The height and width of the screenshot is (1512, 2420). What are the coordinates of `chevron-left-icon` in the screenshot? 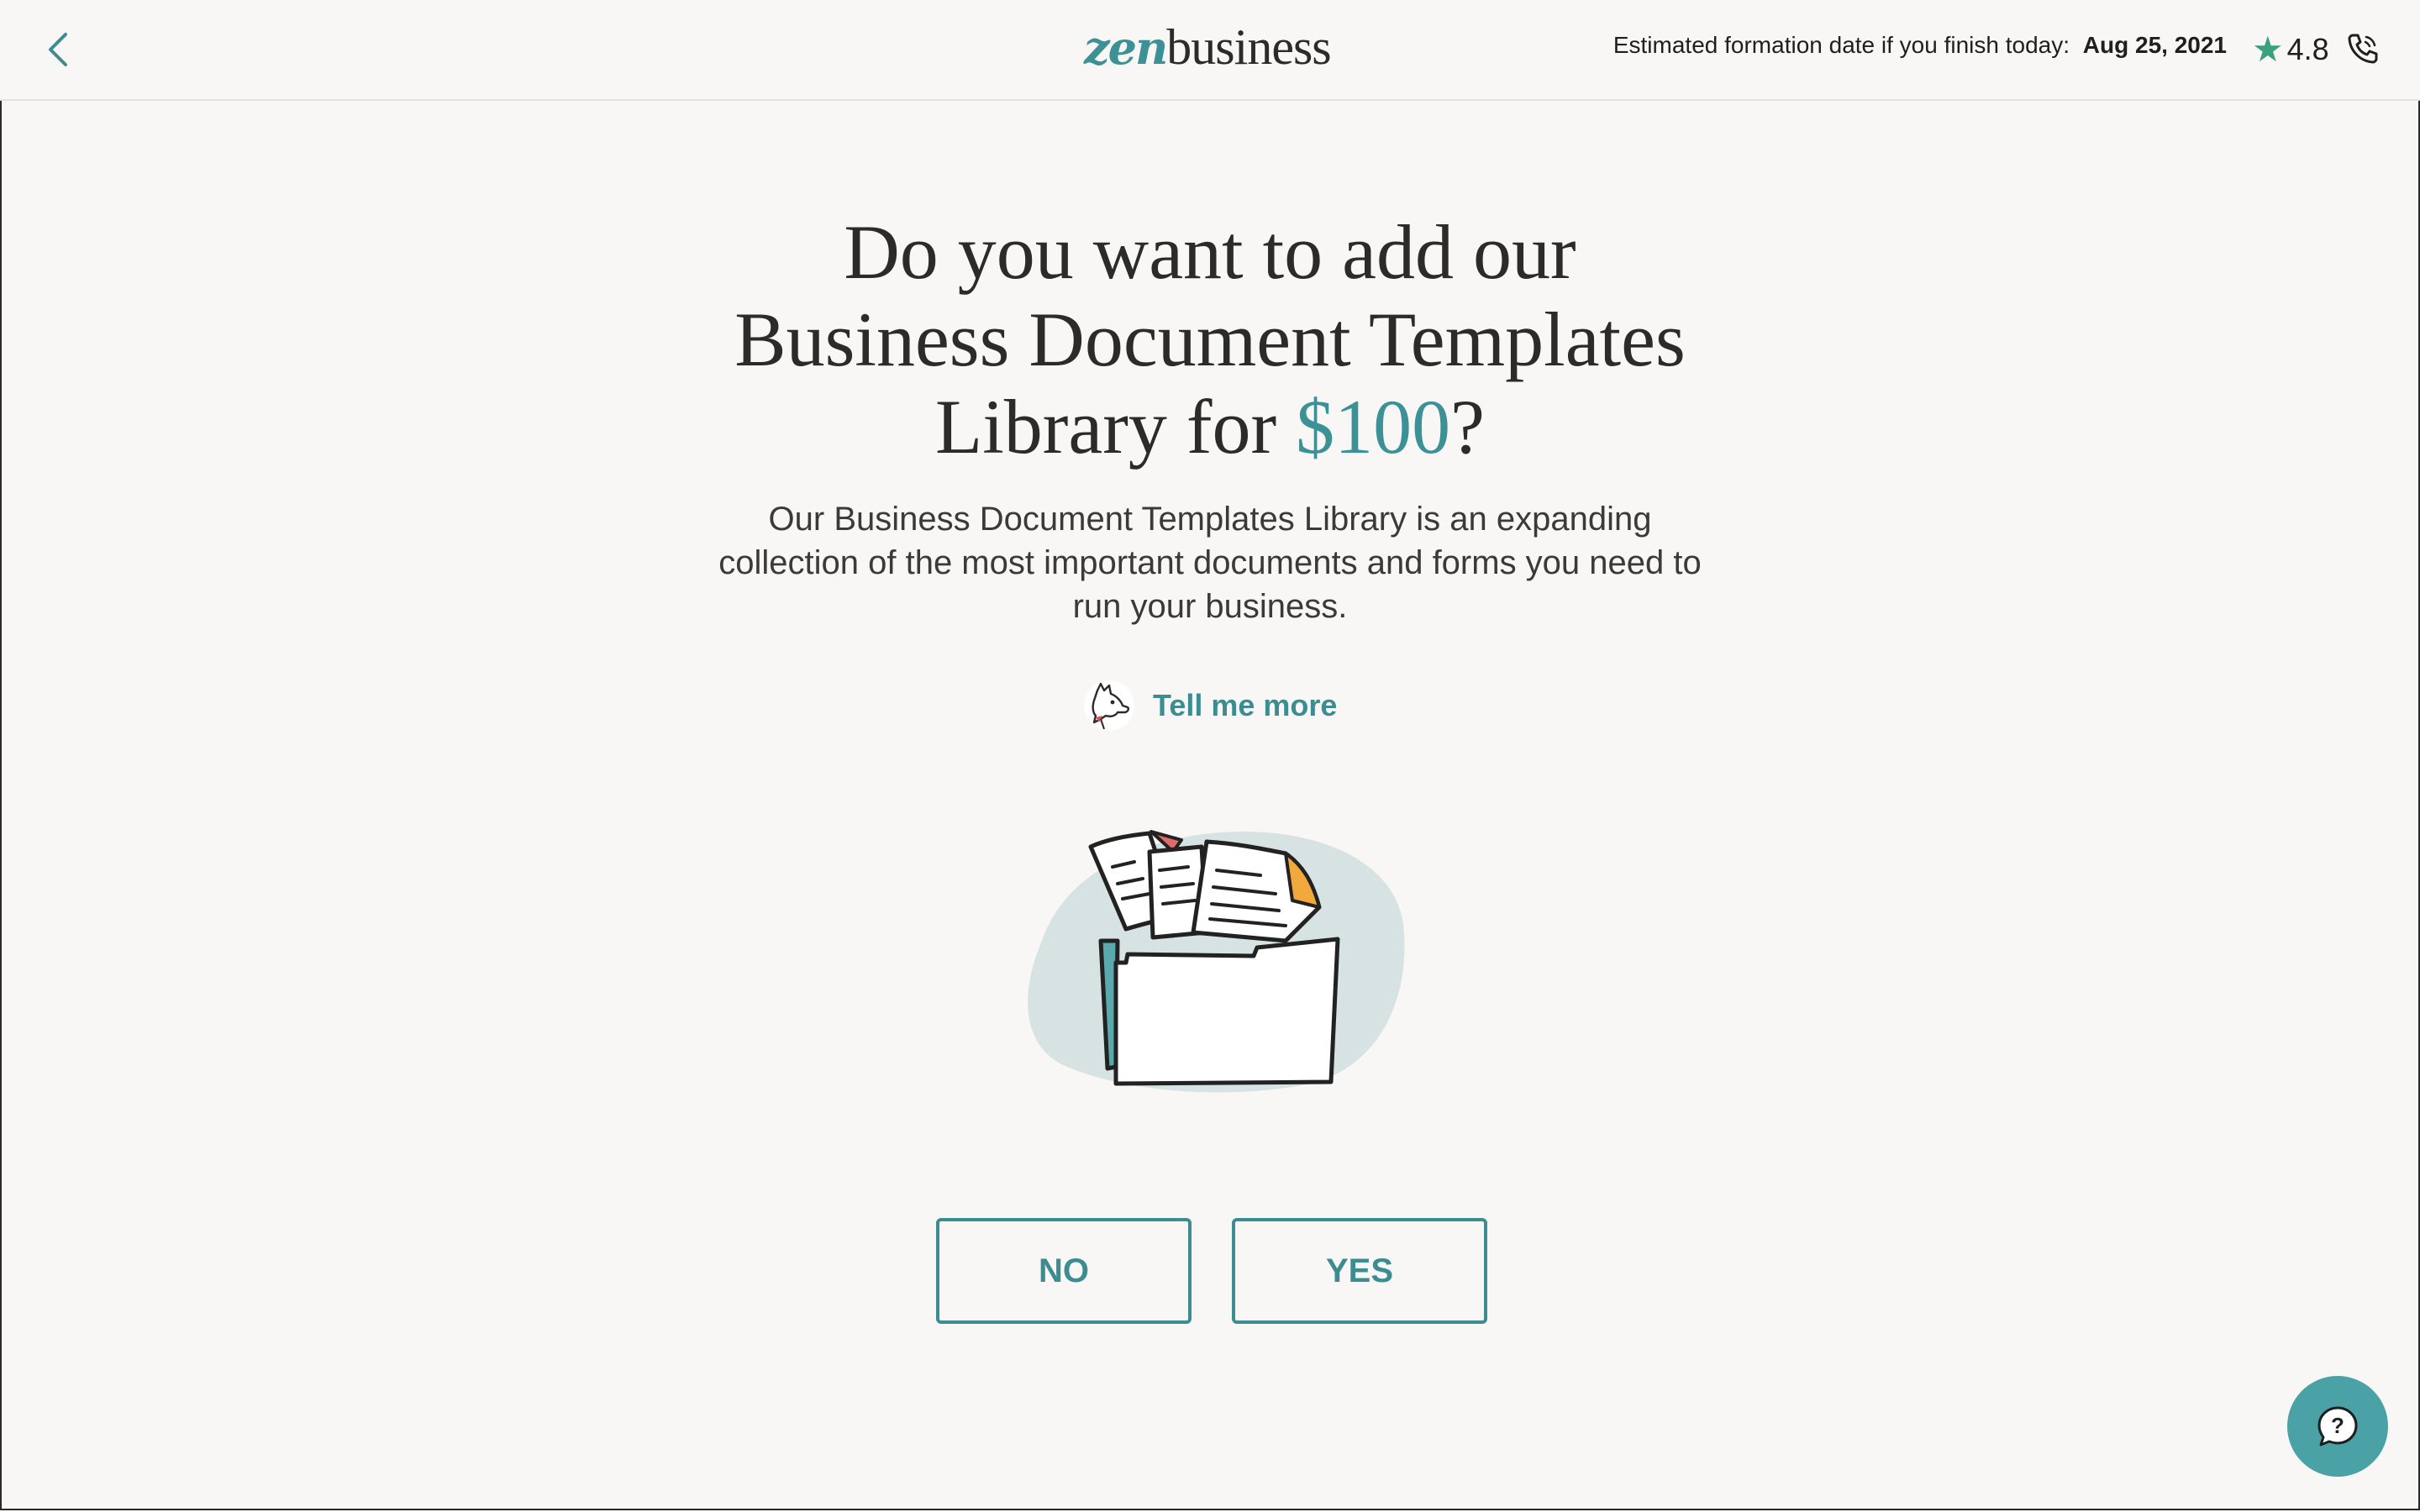 It's located at (58, 49).